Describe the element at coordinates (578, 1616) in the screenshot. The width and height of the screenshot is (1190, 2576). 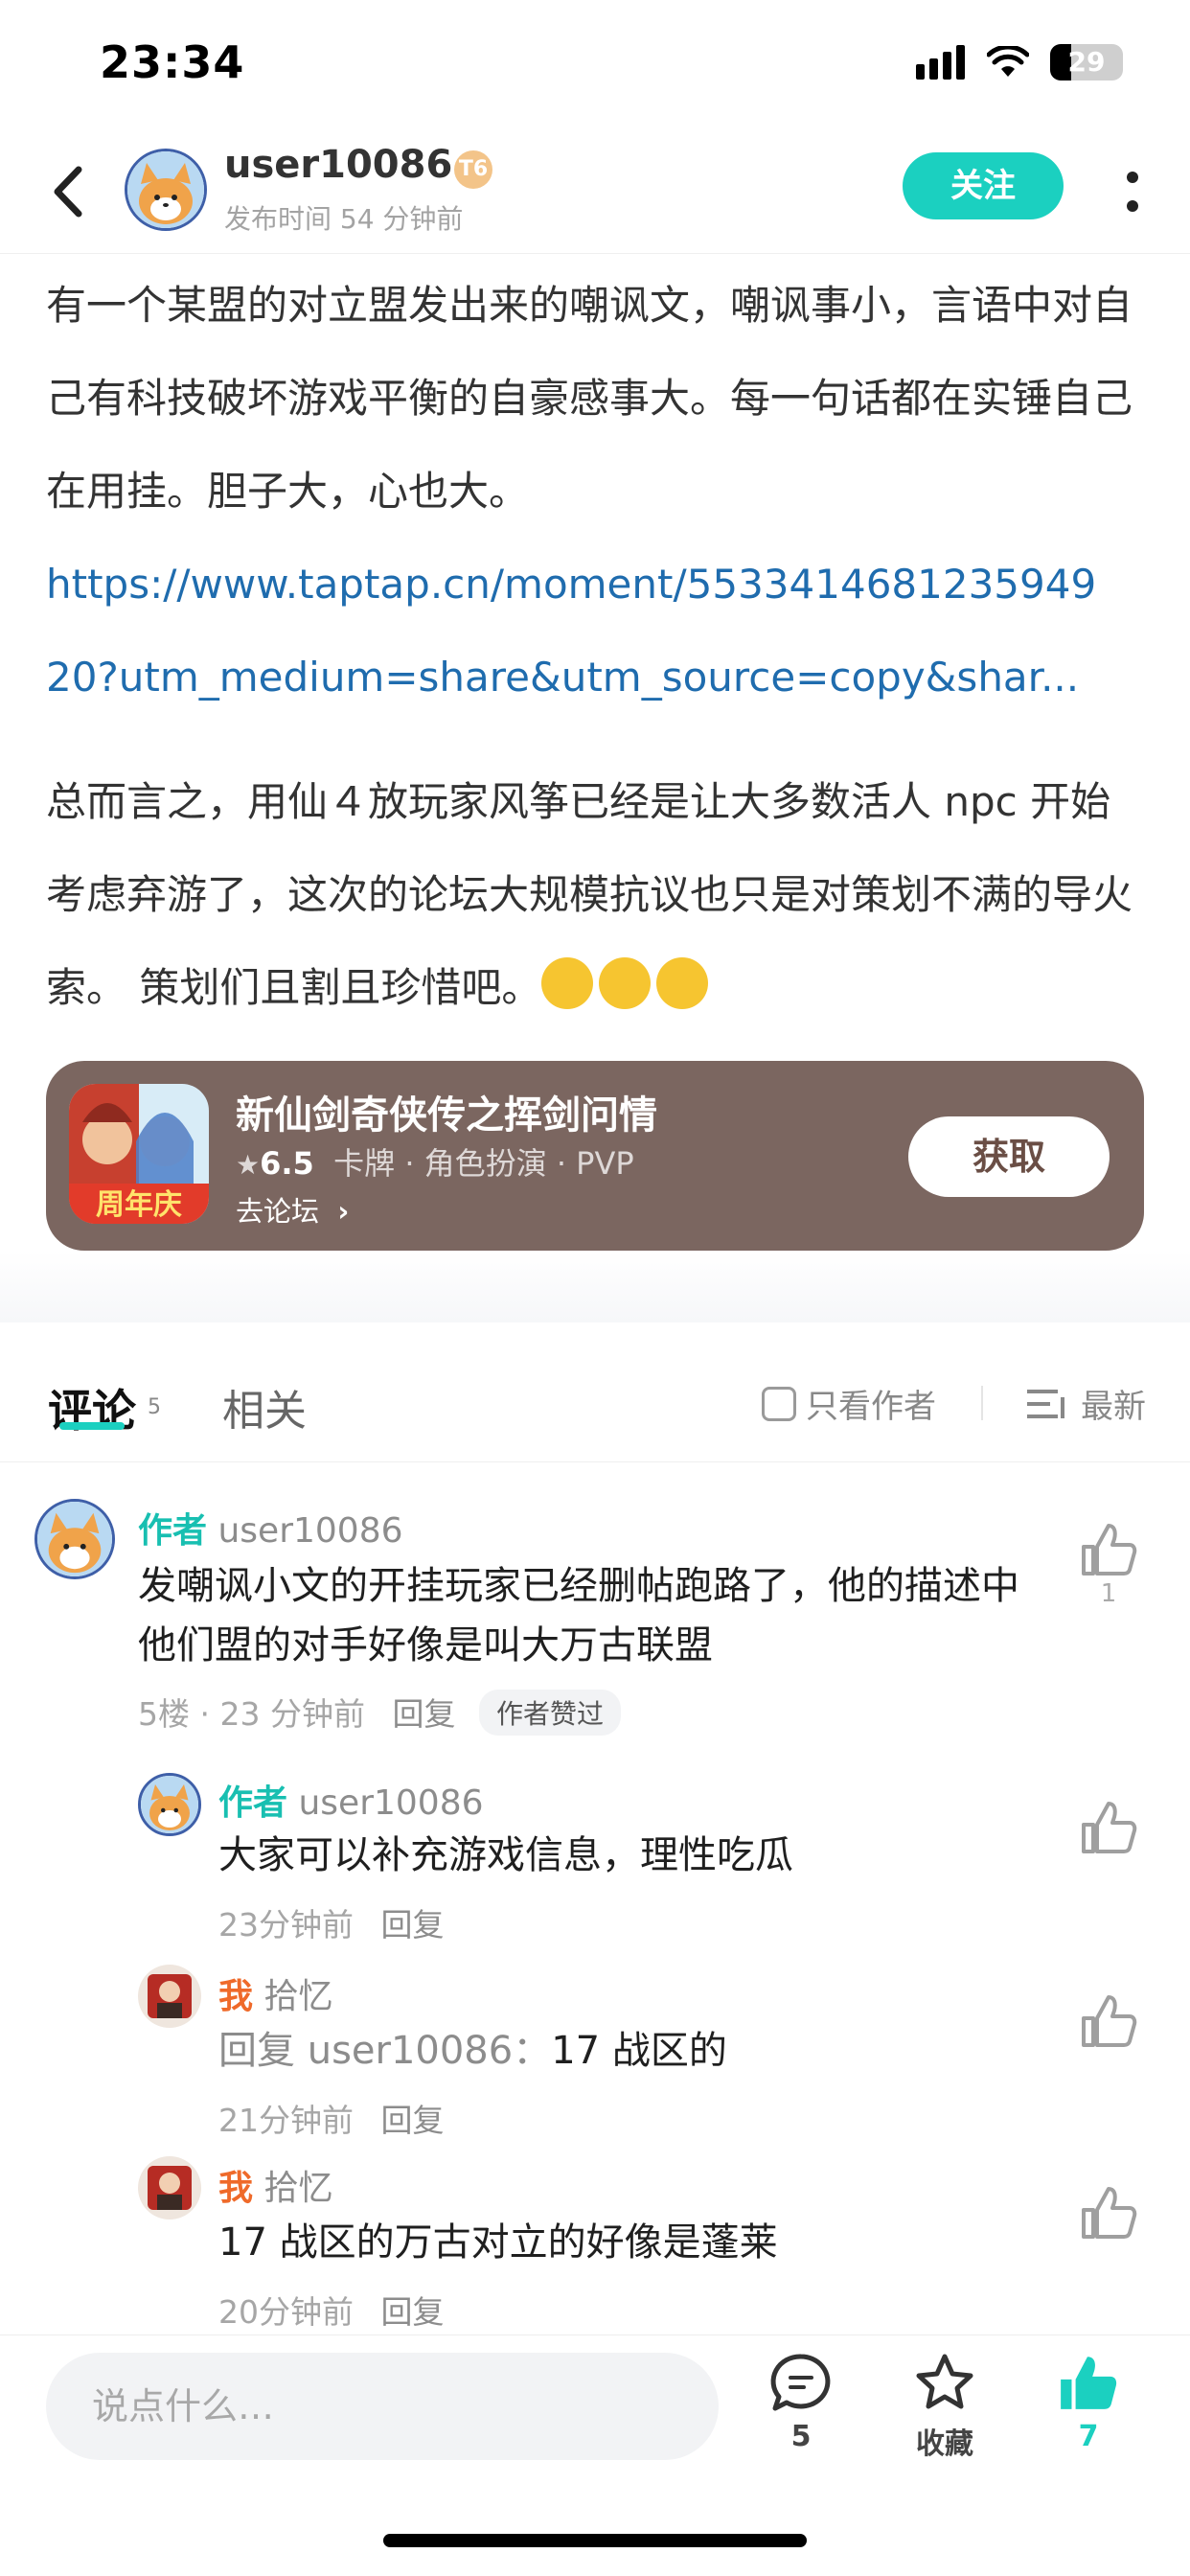
I see `comment-text: 发嘲讽小文的开挂玩家已经删帖跑路了，他的描述中他们盟的对手好像是叫大万古联盟` at that location.